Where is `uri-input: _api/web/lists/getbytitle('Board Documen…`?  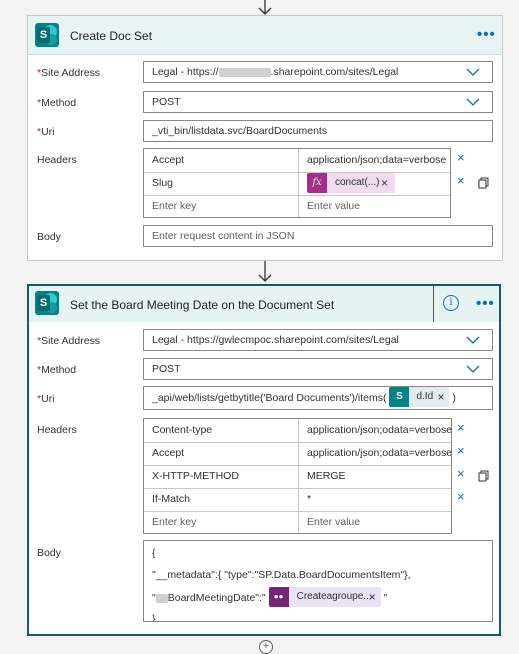
uri-input: _api/web/lists/getbytitle('Board Documen… is located at coordinates (318, 398).